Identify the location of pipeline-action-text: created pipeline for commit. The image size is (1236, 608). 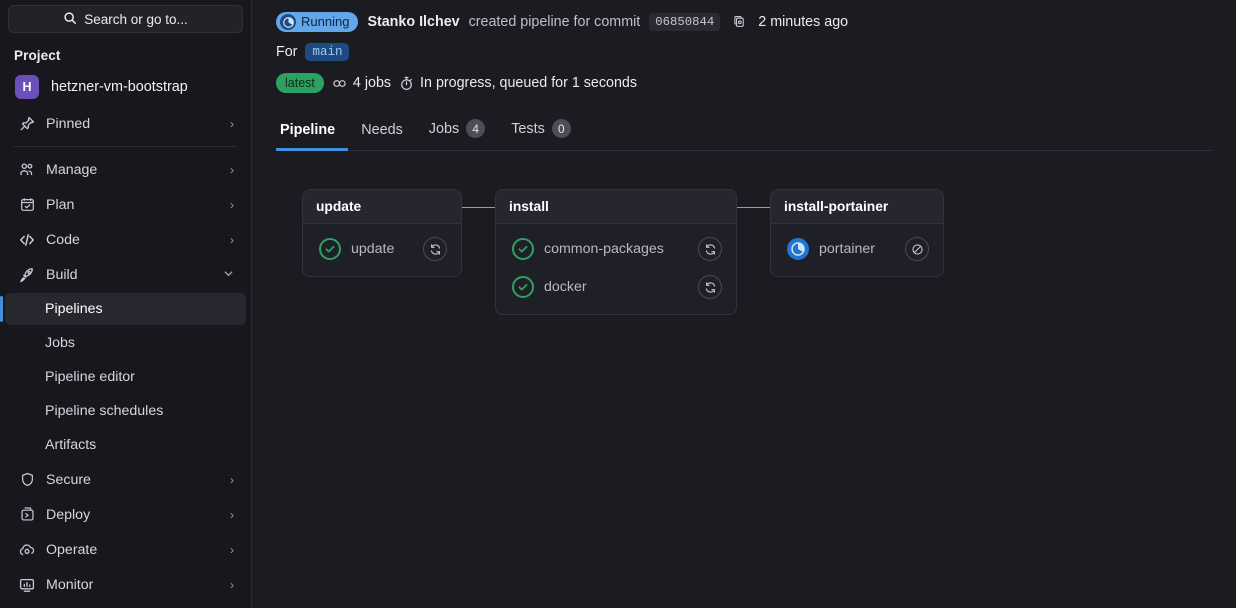
(554, 22).